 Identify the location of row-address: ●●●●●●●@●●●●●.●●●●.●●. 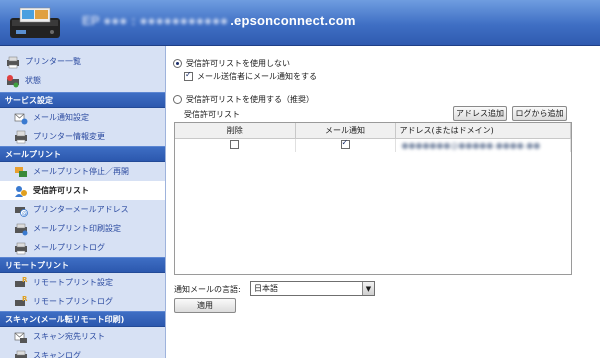
(471, 145).